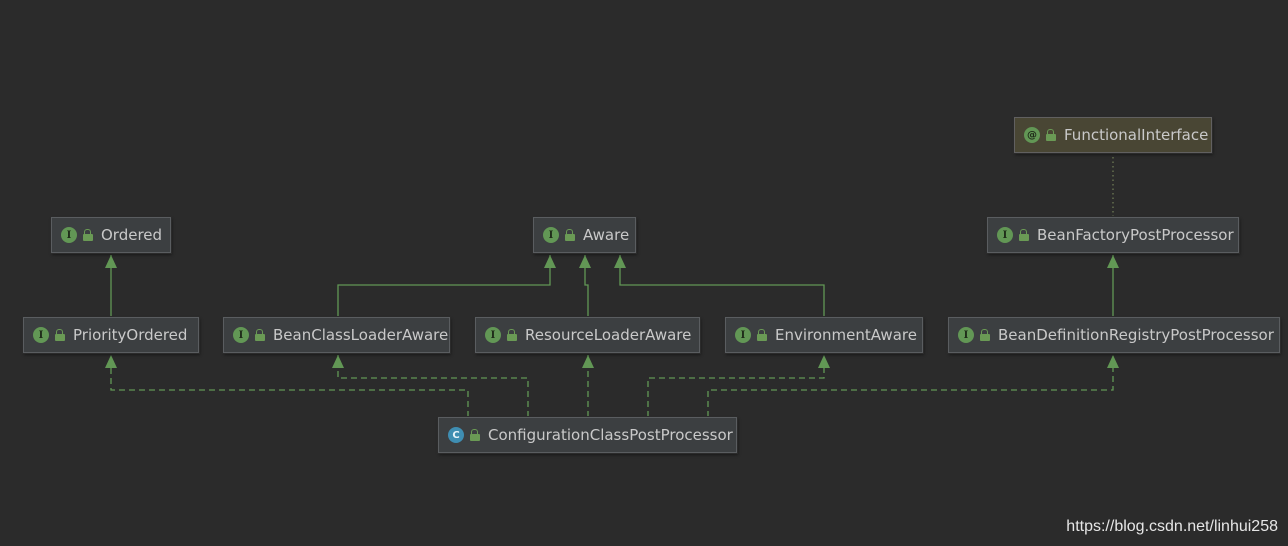 The height and width of the screenshot is (546, 1288). I want to click on edge-implements-configuration-class-post-processor-to-bean-class-loader-aware, so click(433, 386).